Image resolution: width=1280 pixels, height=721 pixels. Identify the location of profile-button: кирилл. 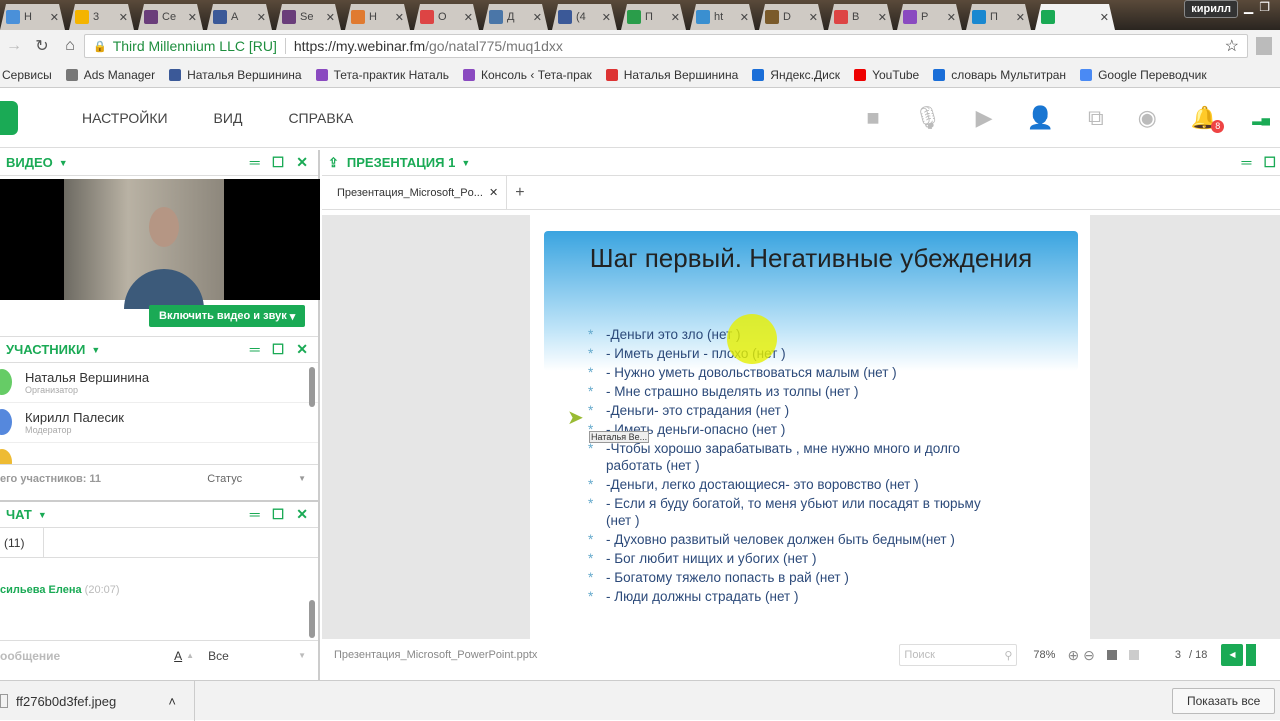
(1211, 9).